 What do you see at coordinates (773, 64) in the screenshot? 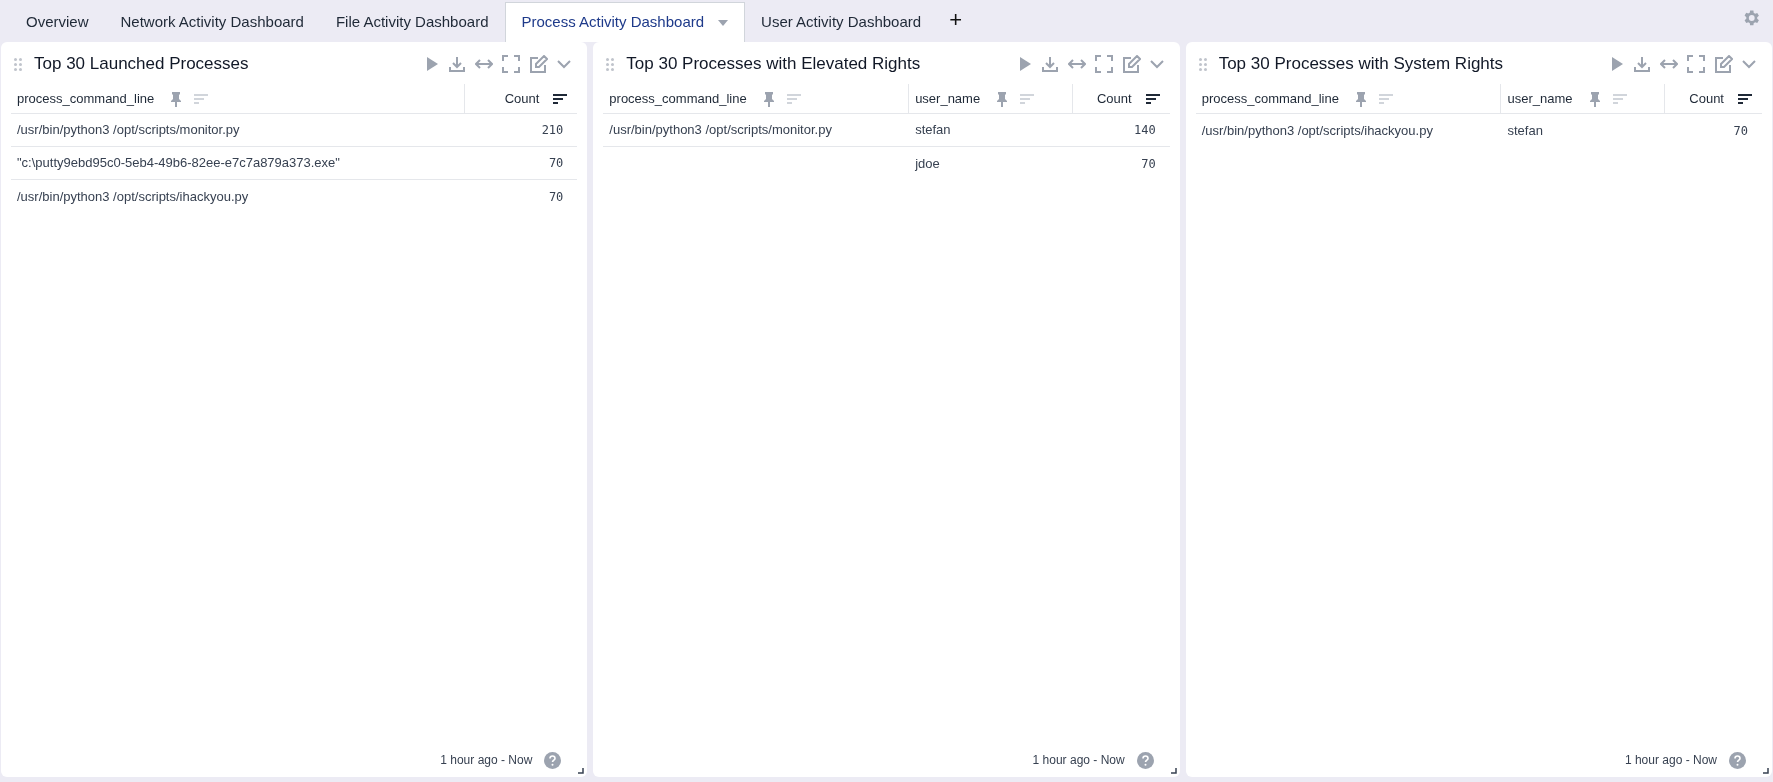
I see `panel-title: Top 30 Processes with Elevated Rights` at bounding box center [773, 64].